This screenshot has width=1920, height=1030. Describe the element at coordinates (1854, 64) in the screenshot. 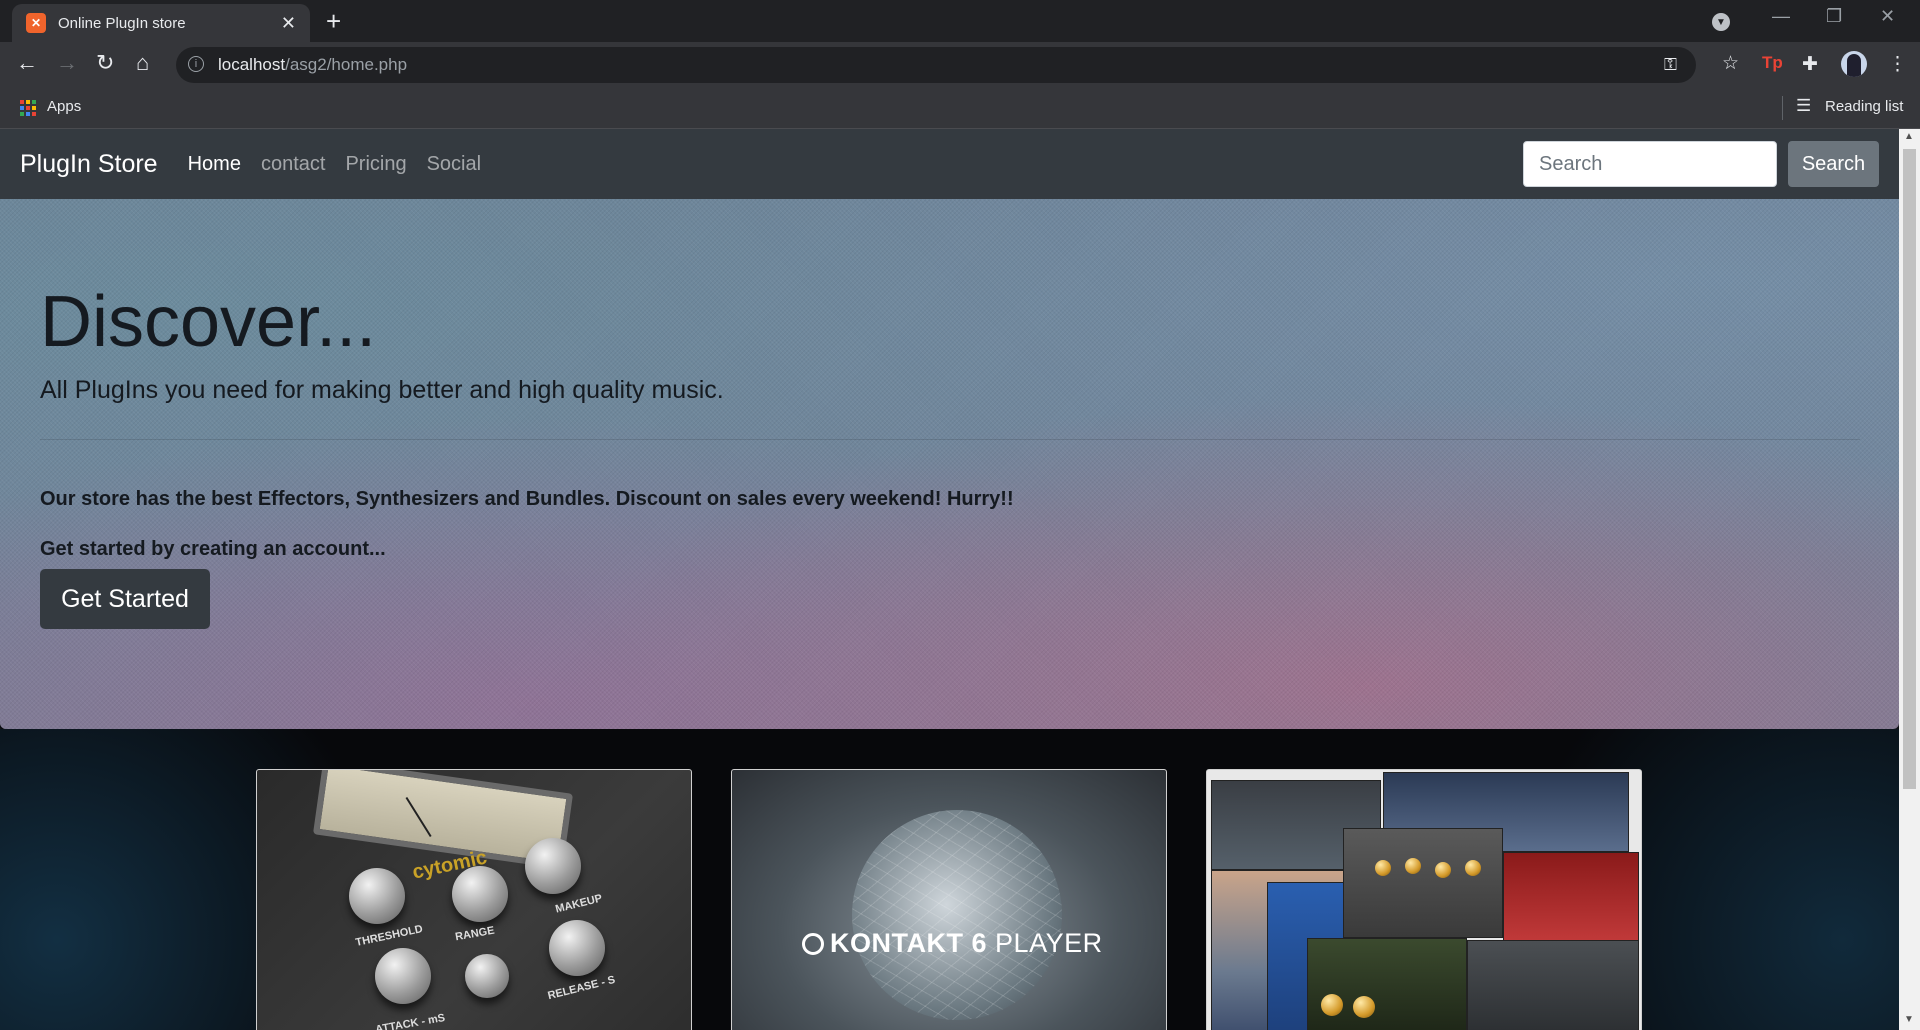

I see `profile-avatar` at that location.